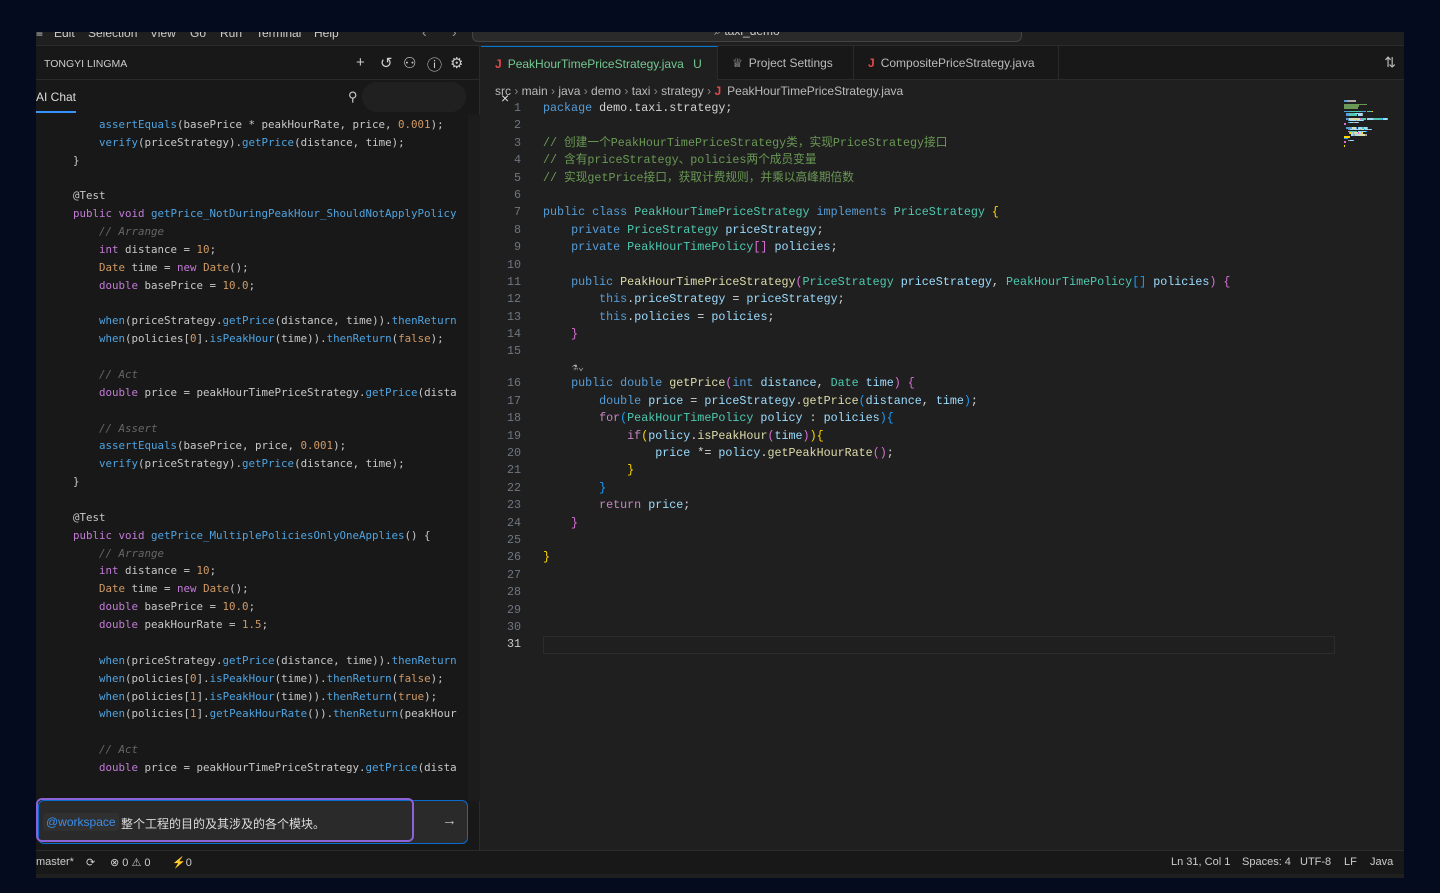 The image size is (1440, 893). Describe the element at coordinates (792, 299) in the screenshot. I see `code-token: priceStrategy` at that location.